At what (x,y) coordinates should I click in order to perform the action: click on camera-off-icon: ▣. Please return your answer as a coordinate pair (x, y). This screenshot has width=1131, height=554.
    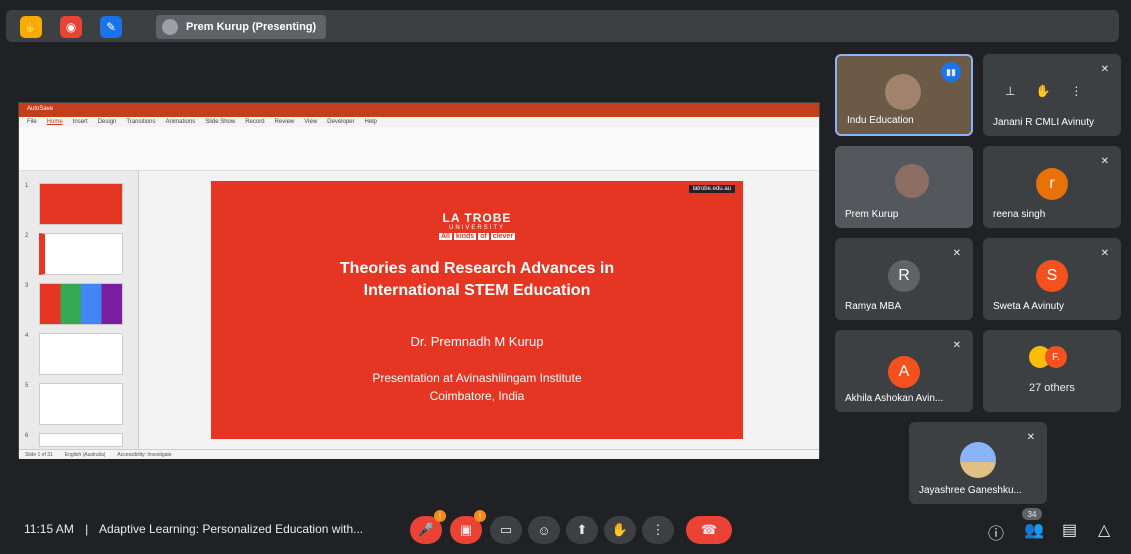
    Looking at the image, I should click on (466, 529).